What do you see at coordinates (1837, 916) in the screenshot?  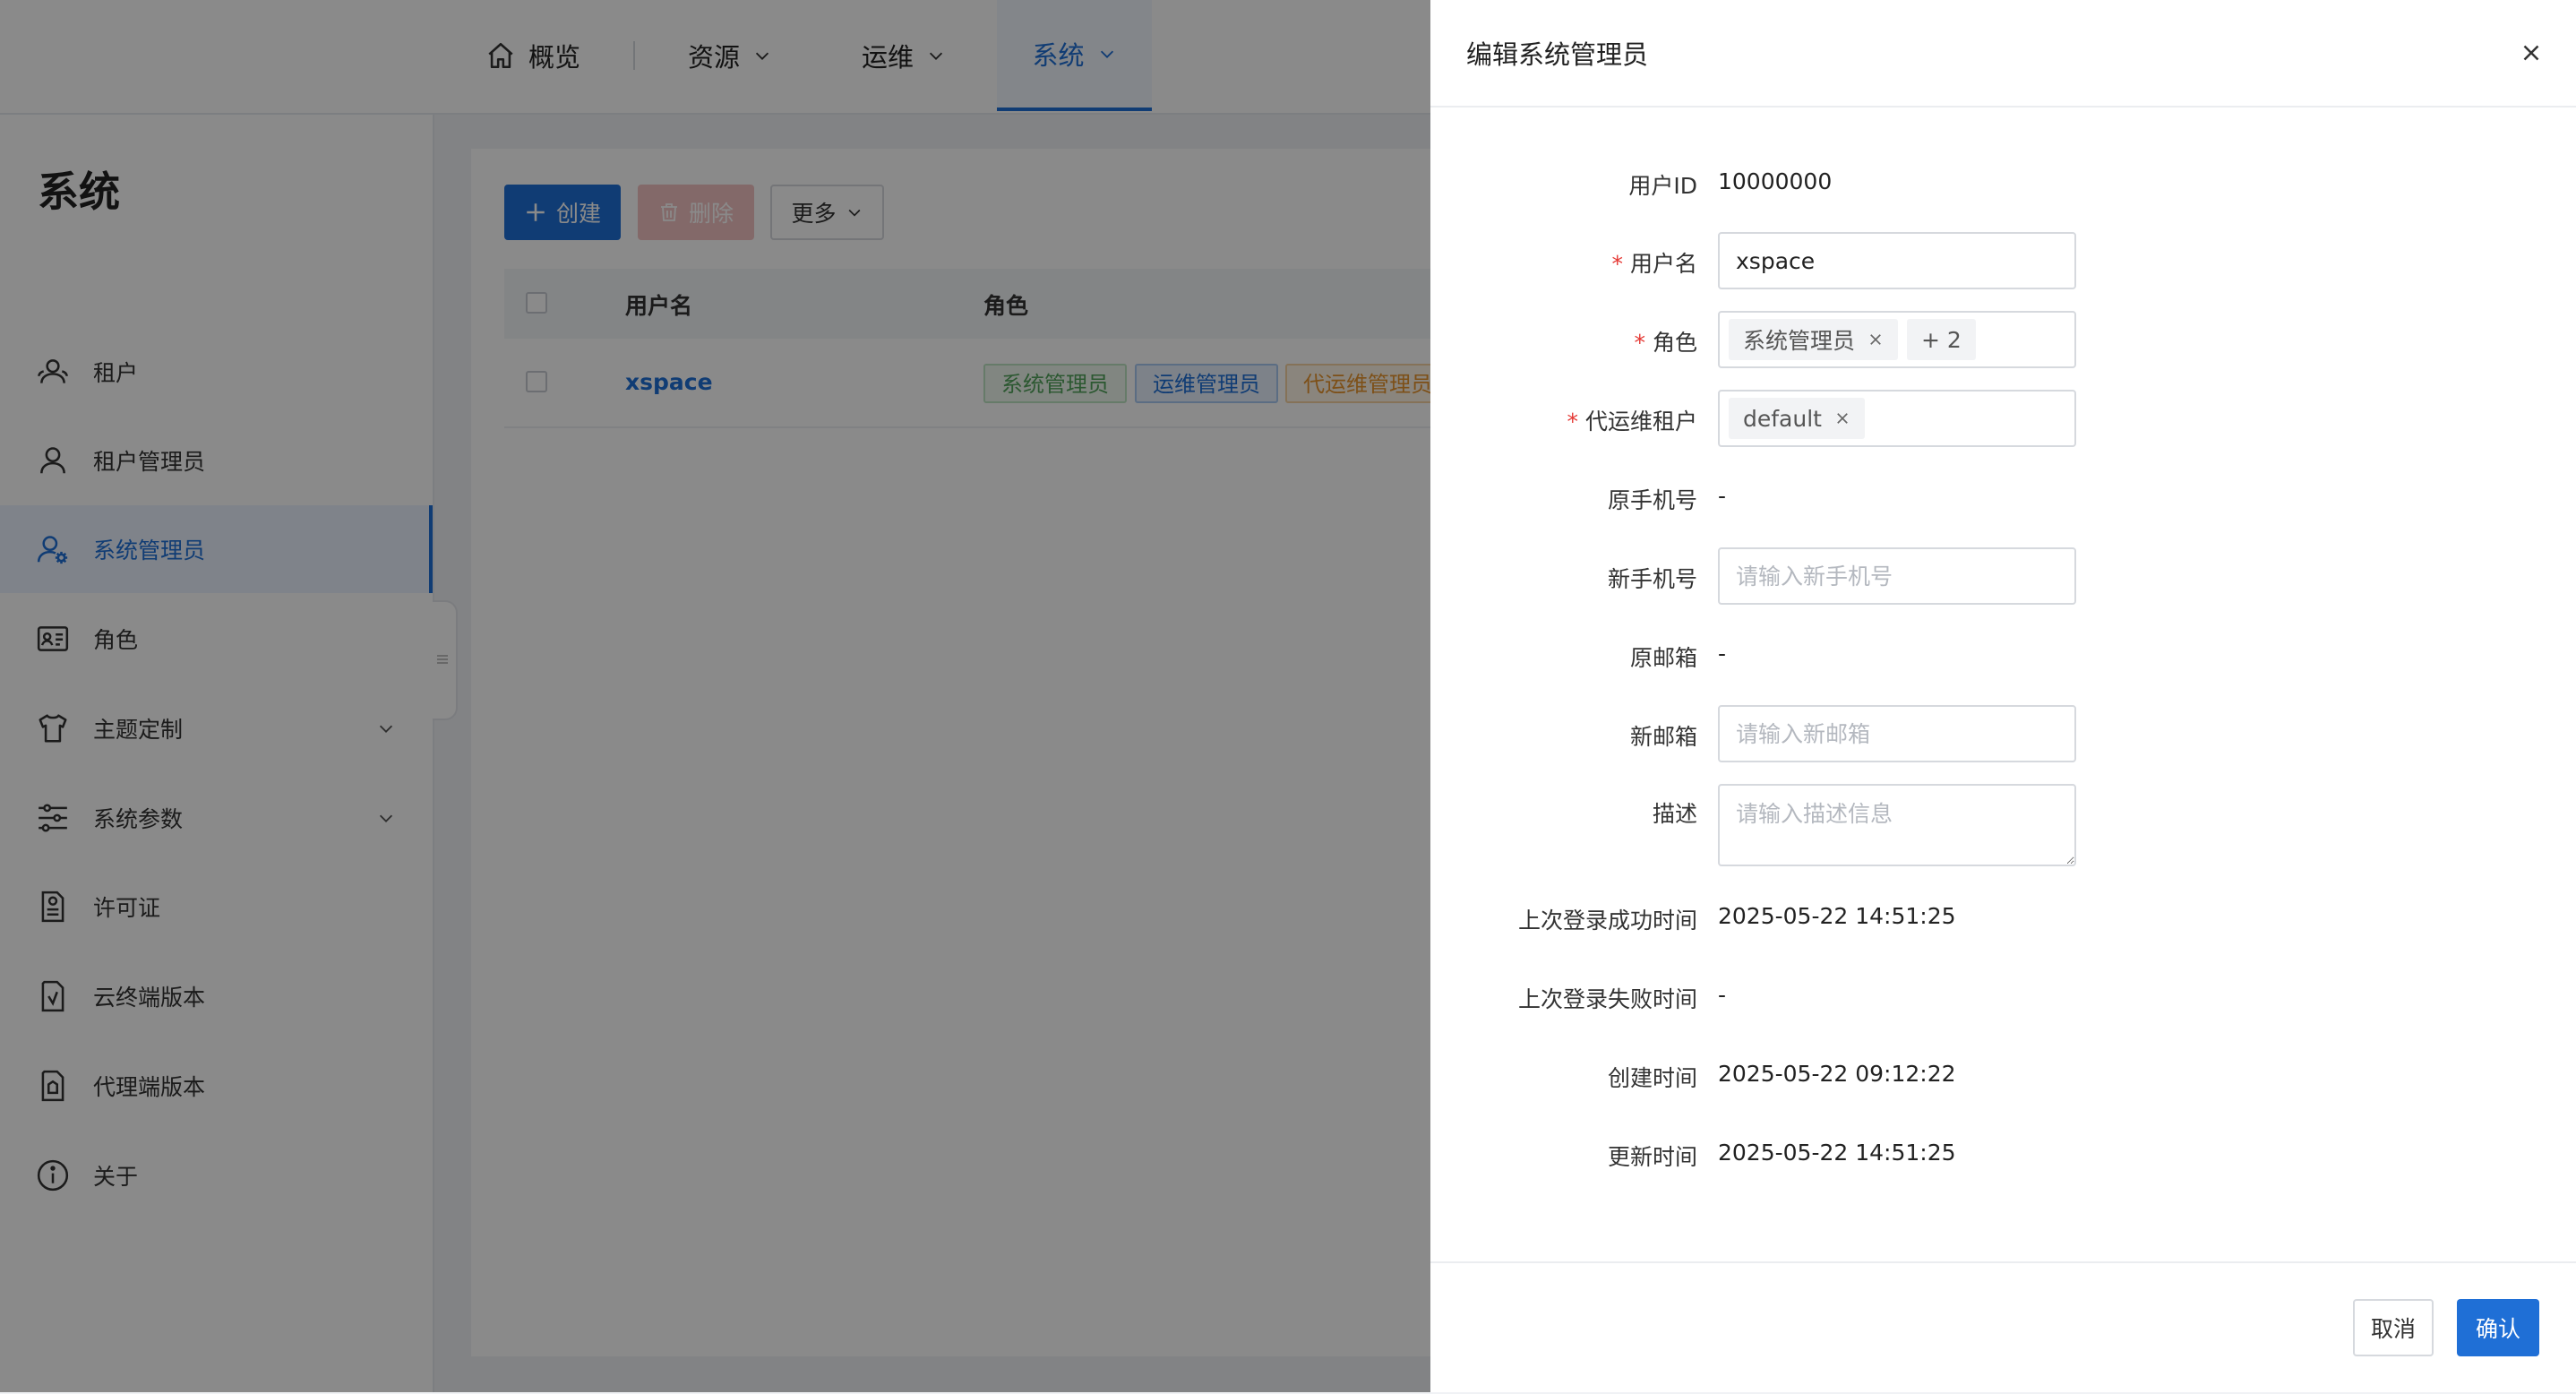 I see `last-login-success-value: 2025-05-22 14:51:25` at bounding box center [1837, 916].